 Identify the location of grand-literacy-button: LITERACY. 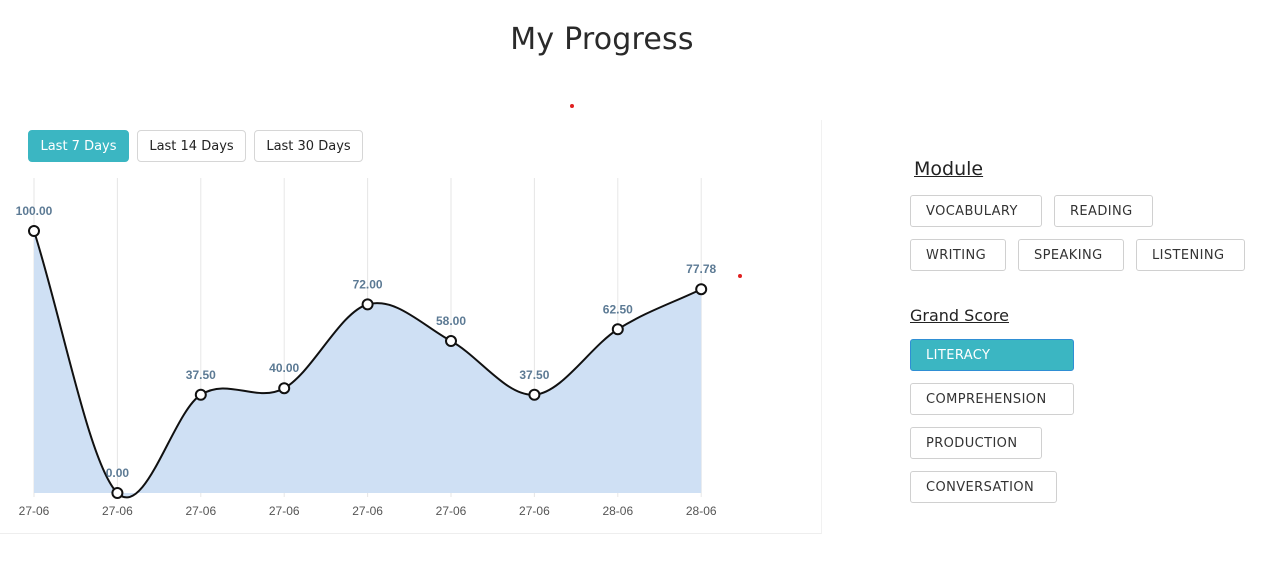
(992, 355).